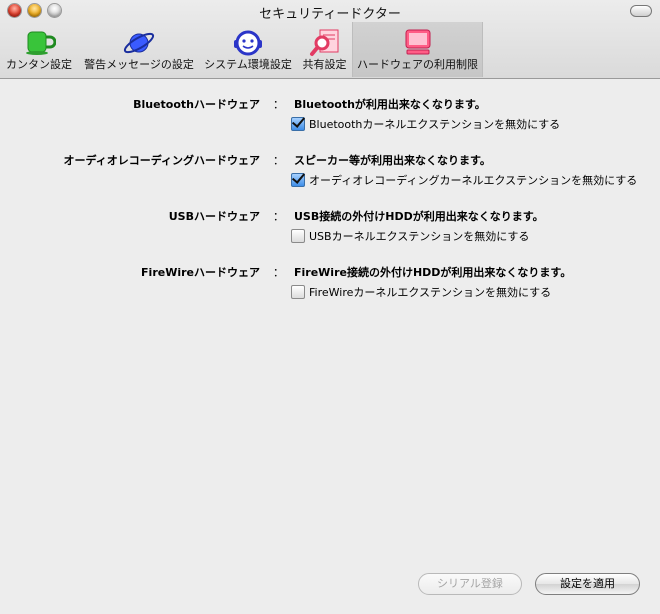 The width and height of the screenshot is (660, 614). What do you see at coordinates (434, 124) in the screenshot?
I see `checkbox-label: Bluetoothカーネルエクステンションを無効にする` at bounding box center [434, 124].